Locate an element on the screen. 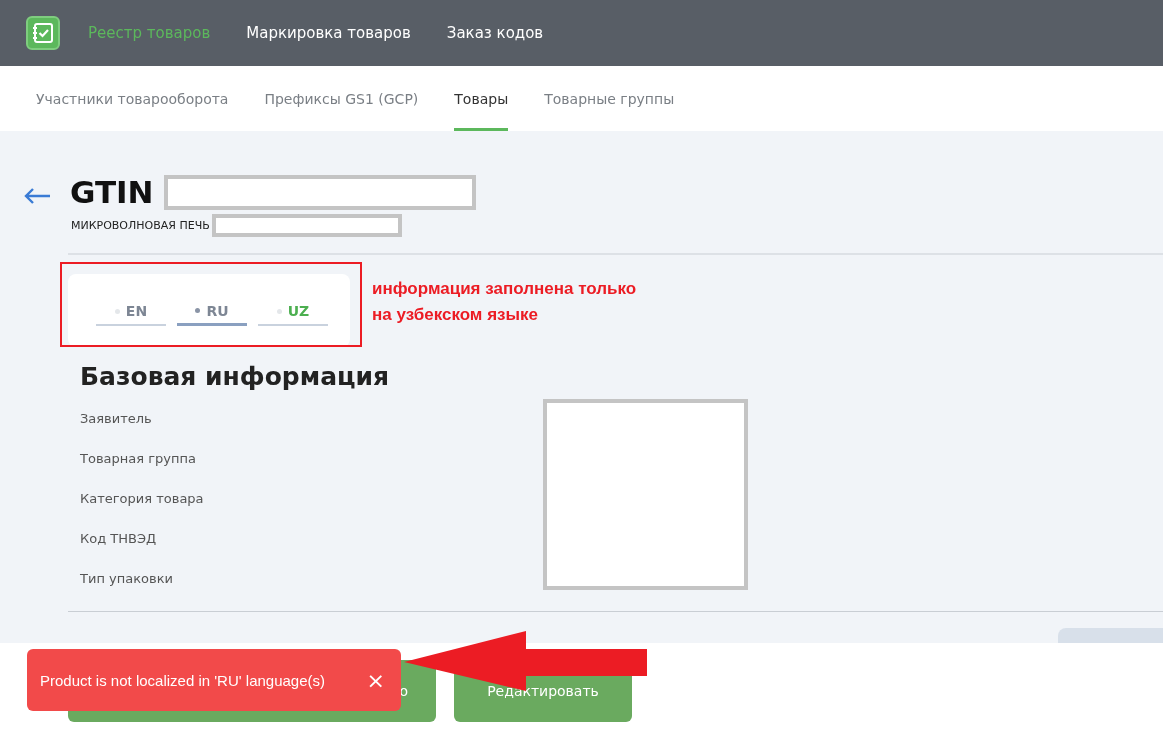  field-label: Заявитель is located at coordinates (116, 418).